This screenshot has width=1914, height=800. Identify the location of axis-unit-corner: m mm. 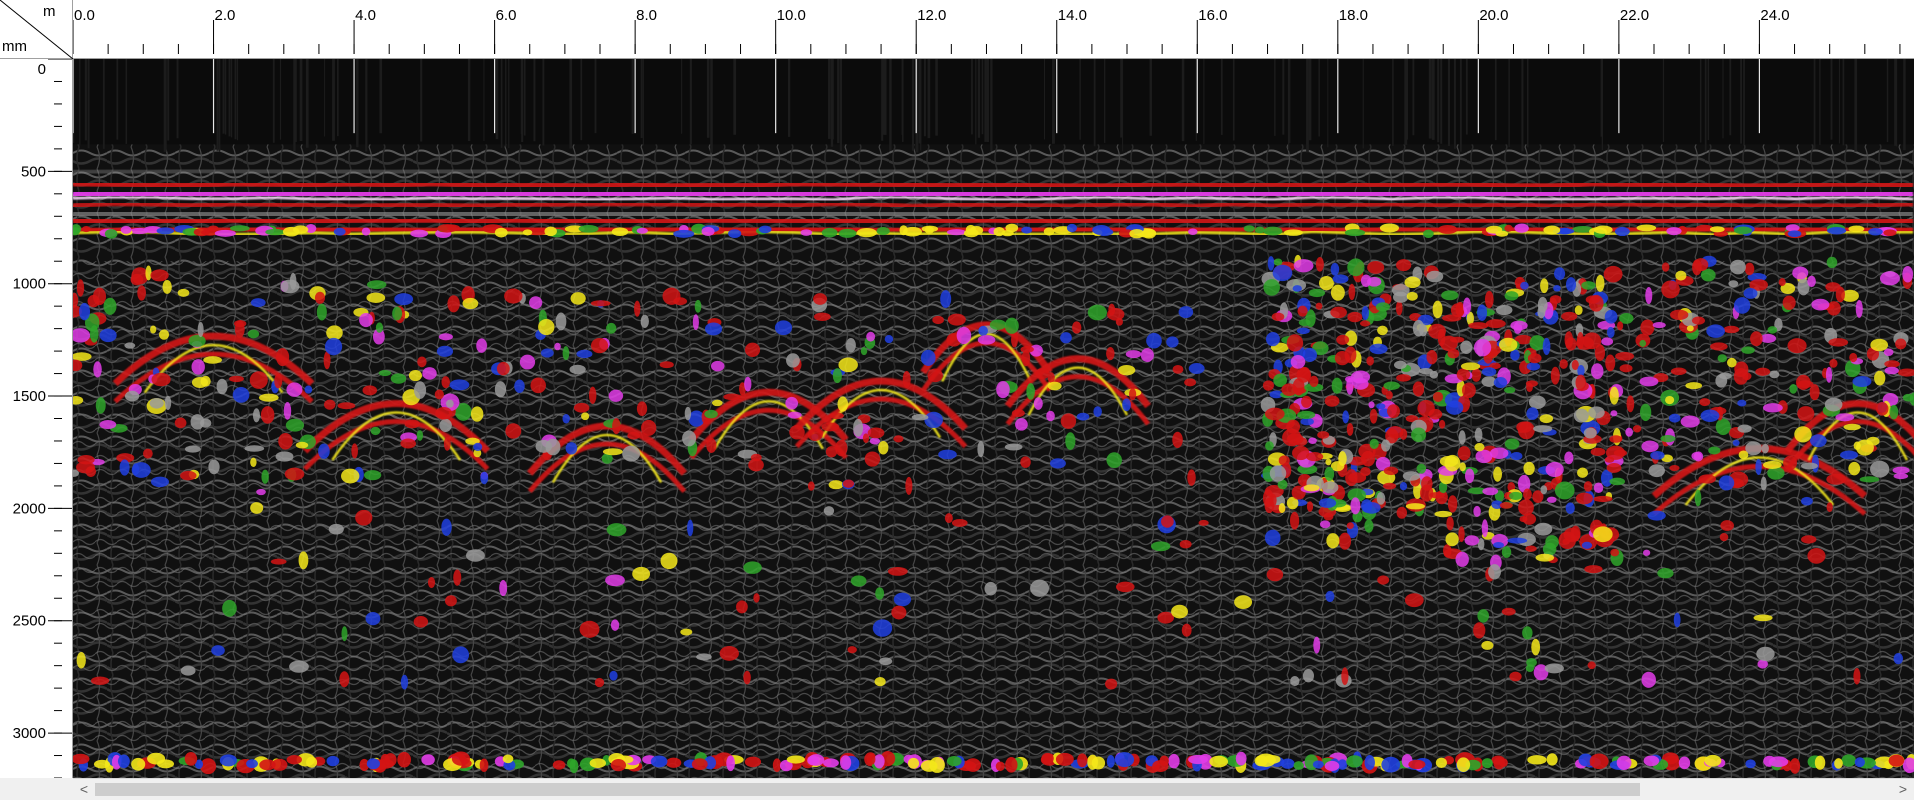
(36, 29).